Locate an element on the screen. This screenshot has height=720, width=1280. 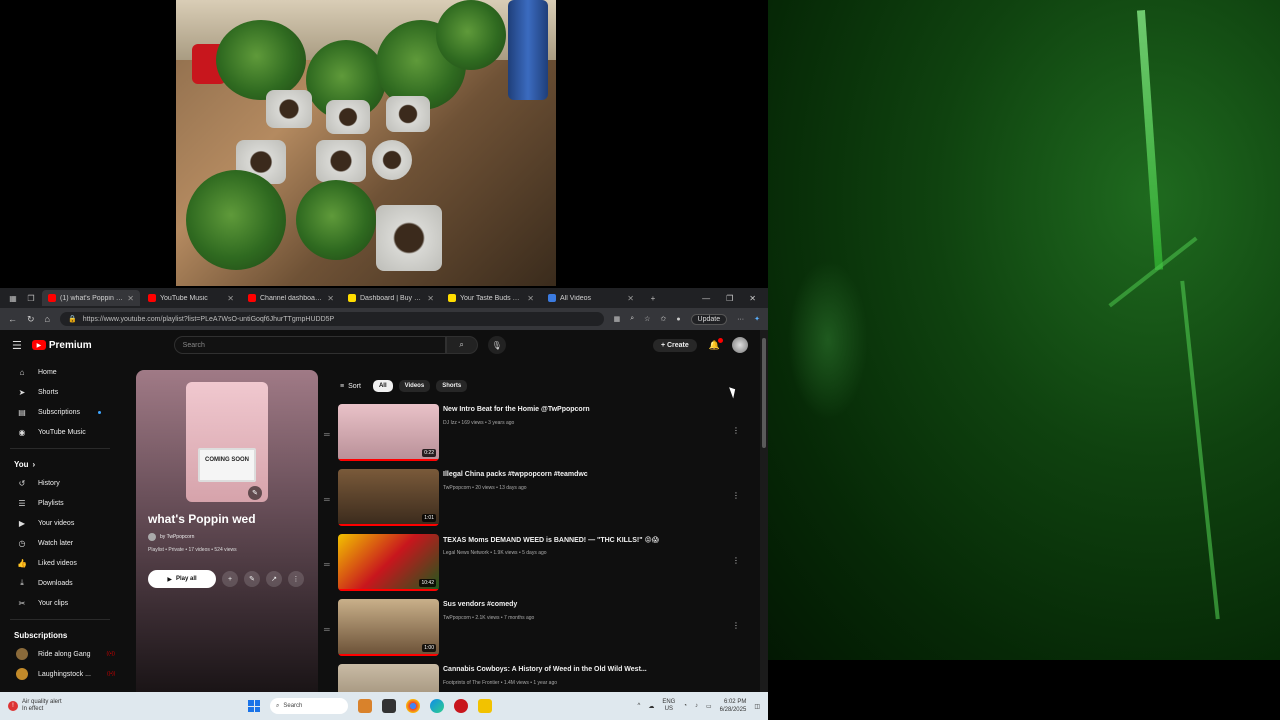
maximize-icon: ❐ is located at coordinates (729, 298).